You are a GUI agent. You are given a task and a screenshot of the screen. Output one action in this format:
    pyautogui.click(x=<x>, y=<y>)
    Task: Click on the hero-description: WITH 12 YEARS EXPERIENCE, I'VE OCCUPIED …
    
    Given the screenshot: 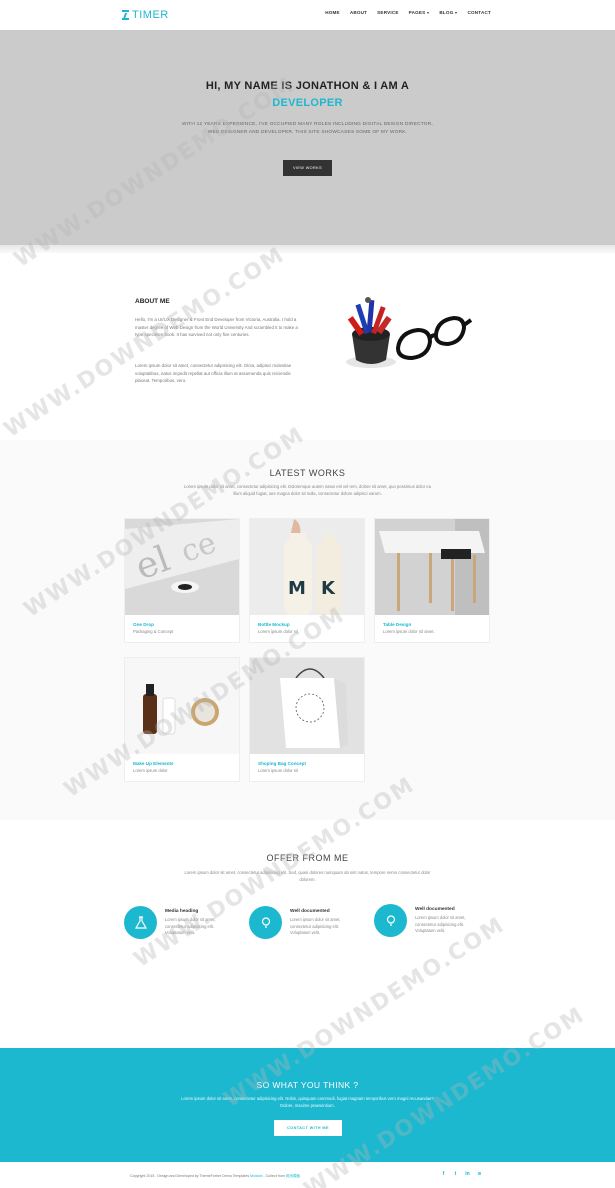 What is the action you would take?
    pyautogui.click(x=307, y=128)
    